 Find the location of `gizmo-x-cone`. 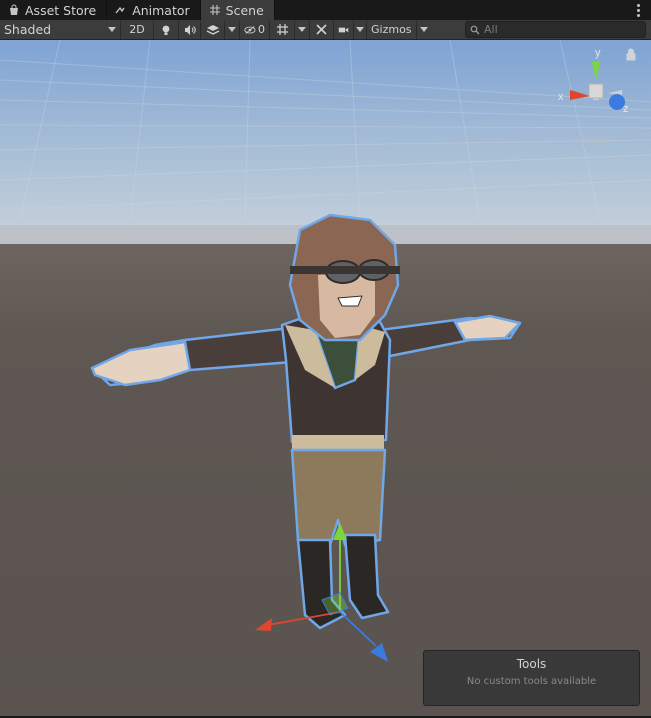

gizmo-x-cone is located at coordinates (580, 95).